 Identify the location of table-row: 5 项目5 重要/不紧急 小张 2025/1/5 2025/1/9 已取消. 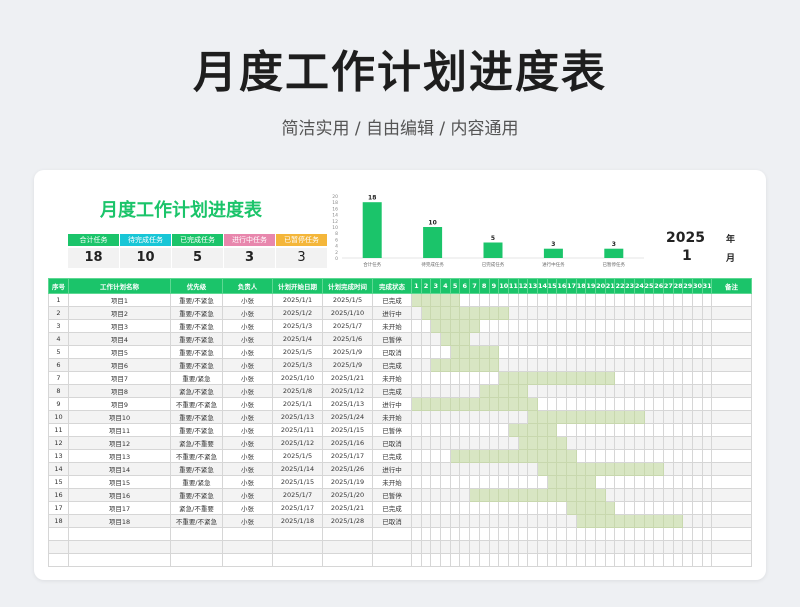
(400, 352).